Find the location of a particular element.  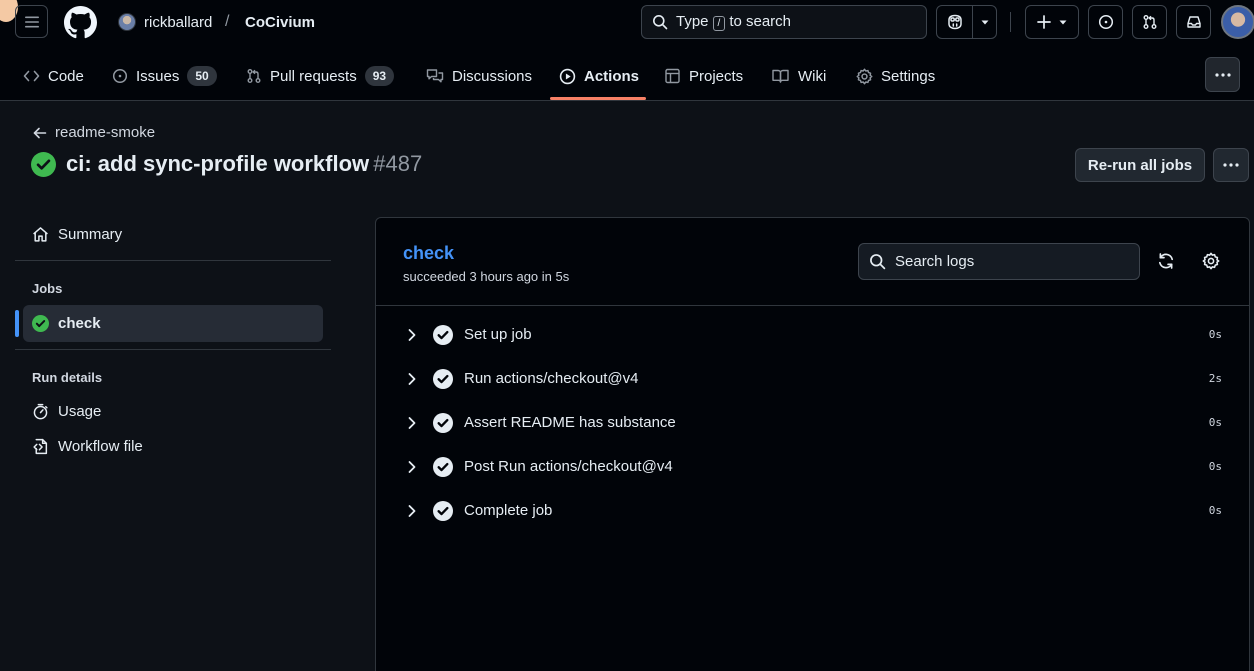

sidebar-item-workflow-file: Workflow file is located at coordinates (87, 446).